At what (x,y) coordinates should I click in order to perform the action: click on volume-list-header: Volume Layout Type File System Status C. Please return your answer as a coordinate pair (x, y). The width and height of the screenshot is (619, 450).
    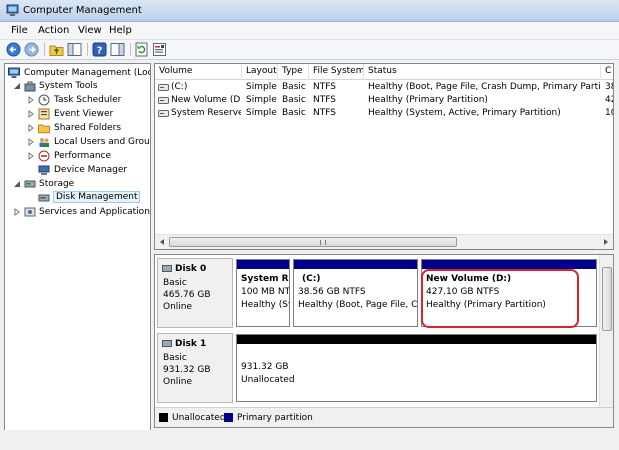
    Looking at the image, I should click on (384, 72).